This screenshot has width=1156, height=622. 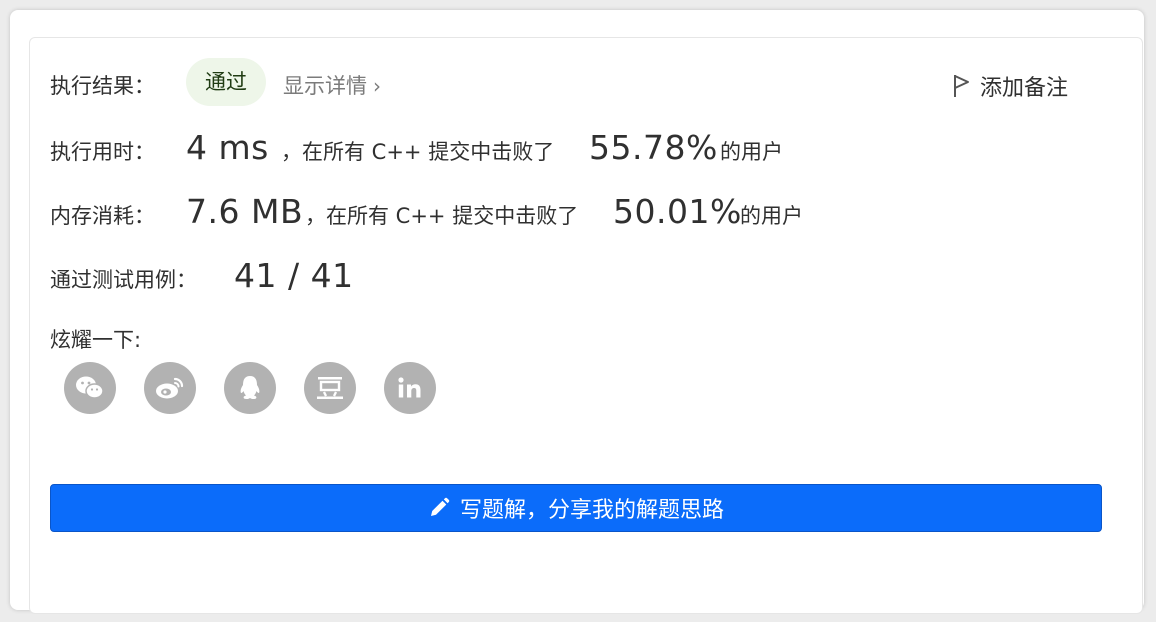 I want to click on result-label: 执行结果：, so click(x=102, y=86).